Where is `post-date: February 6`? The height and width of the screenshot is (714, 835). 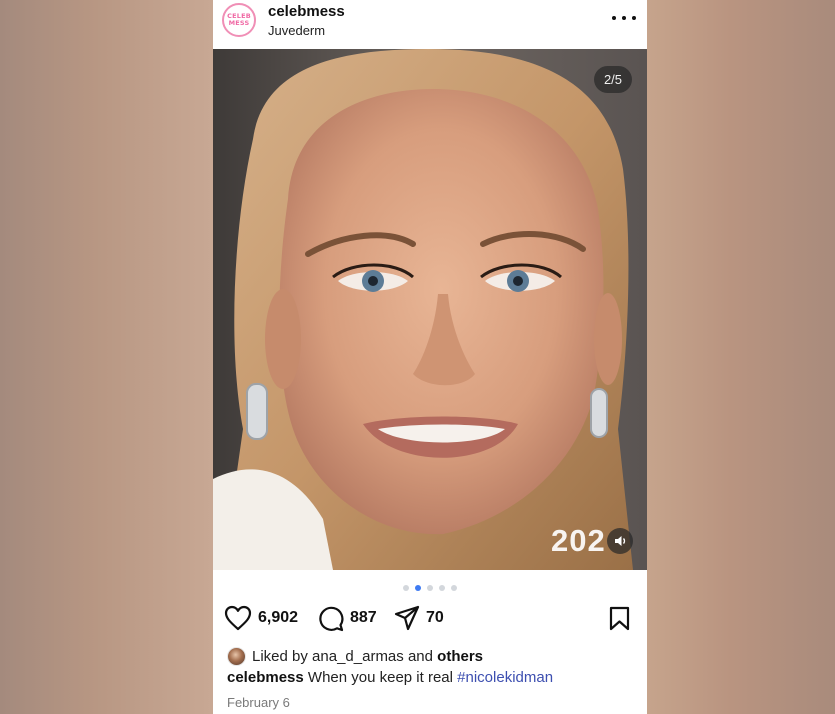 post-date: February 6 is located at coordinates (258, 702).